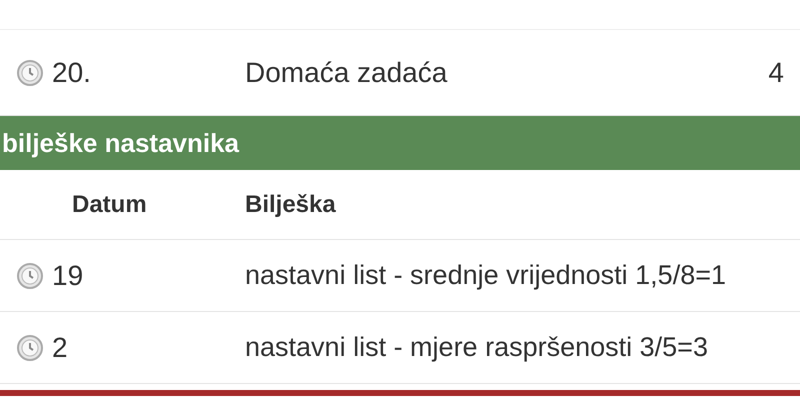 Image resolution: width=800 pixels, height=400 pixels. Describe the element at coordinates (290, 205) in the screenshot. I see `column-header: Bilješka` at that location.